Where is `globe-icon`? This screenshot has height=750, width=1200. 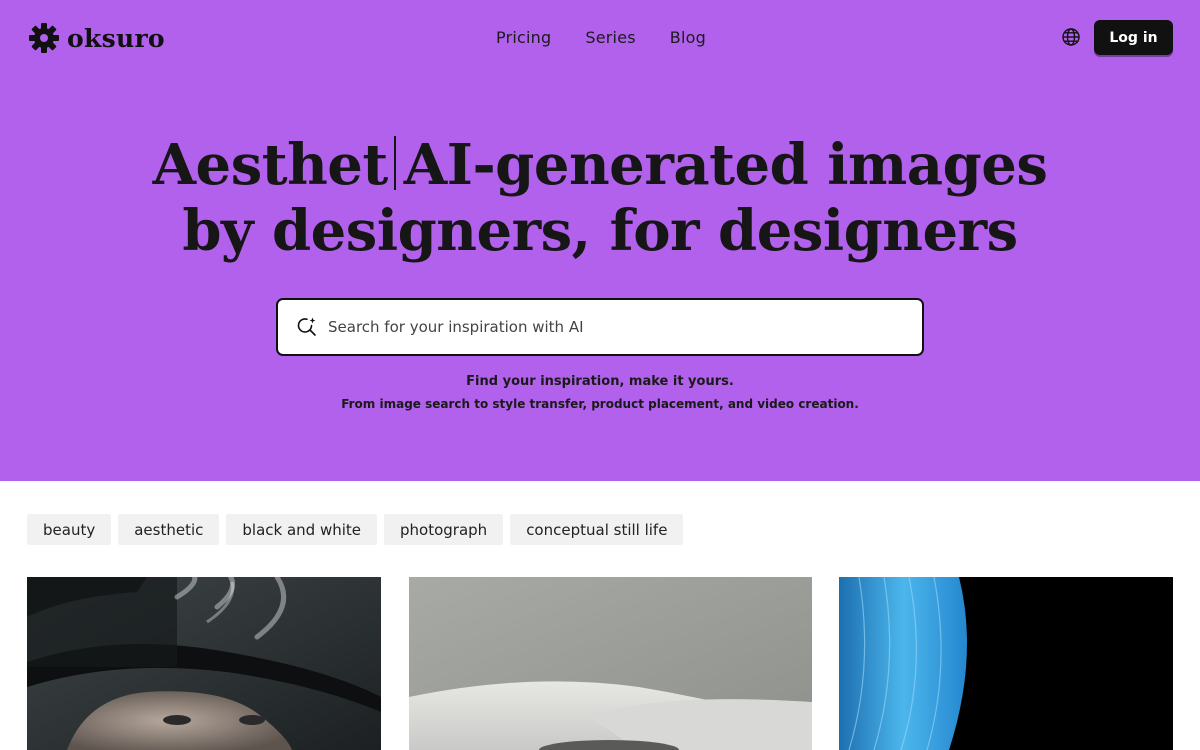 globe-icon is located at coordinates (1071, 37).